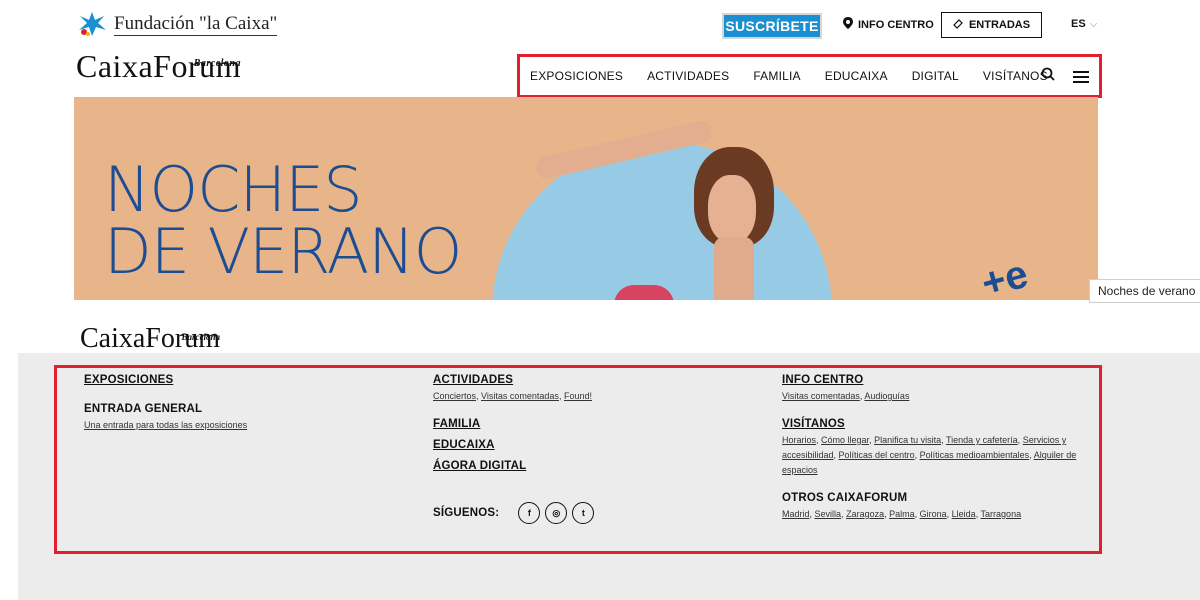 This screenshot has height=600, width=1200. What do you see at coordinates (902, 514) in the screenshot?
I see `footer-link-palma: Palma` at bounding box center [902, 514].